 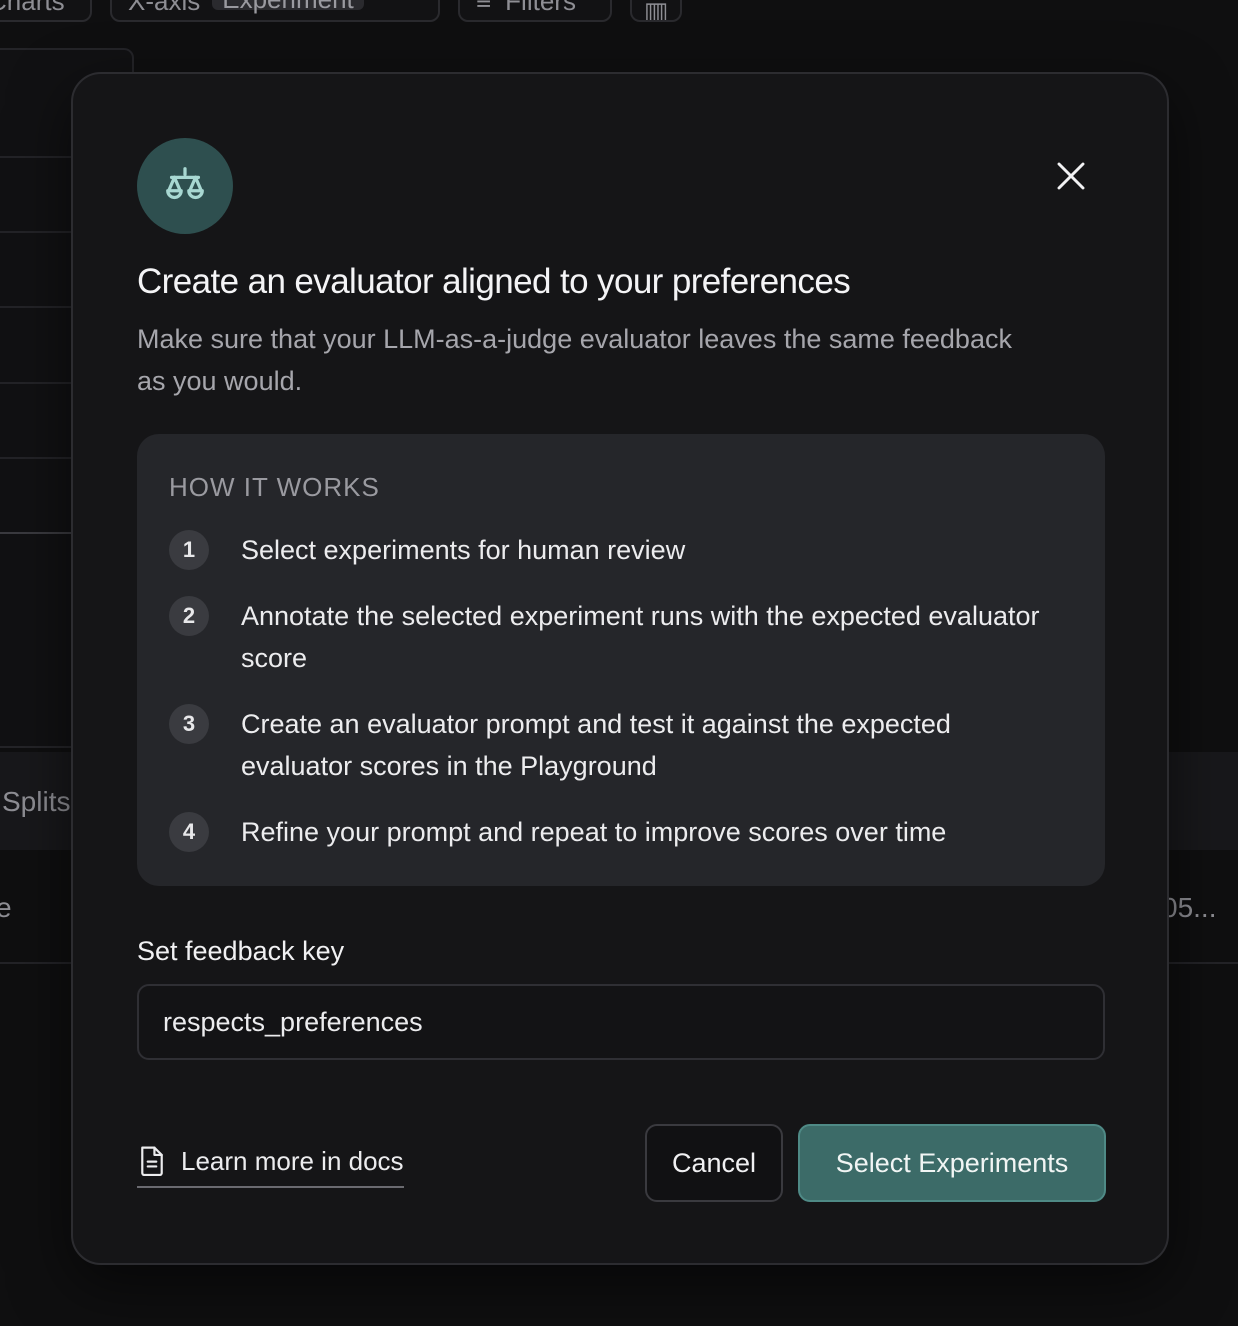 What do you see at coordinates (152, 1161) in the screenshot?
I see `document-icon` at bounding box center [152, 1161].